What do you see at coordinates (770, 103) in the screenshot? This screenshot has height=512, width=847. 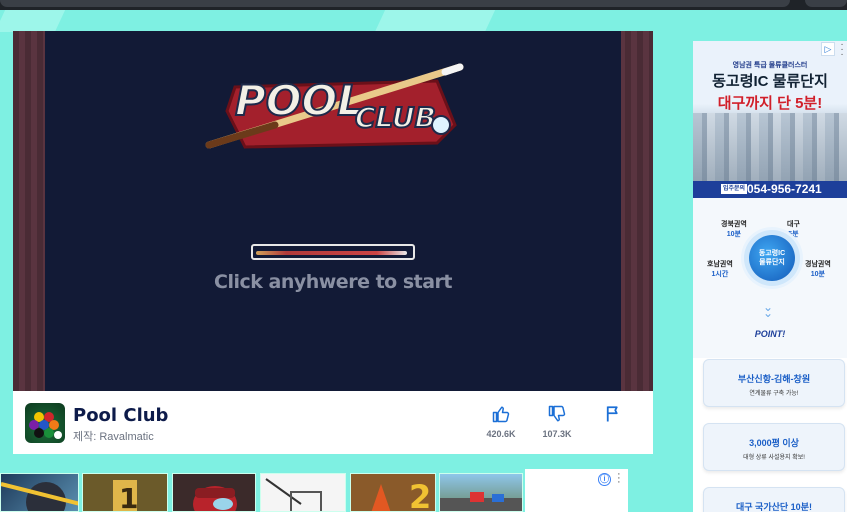 I see `ad-headline-2: 대구까지 단 5분!` at bounding box center [770, 103].